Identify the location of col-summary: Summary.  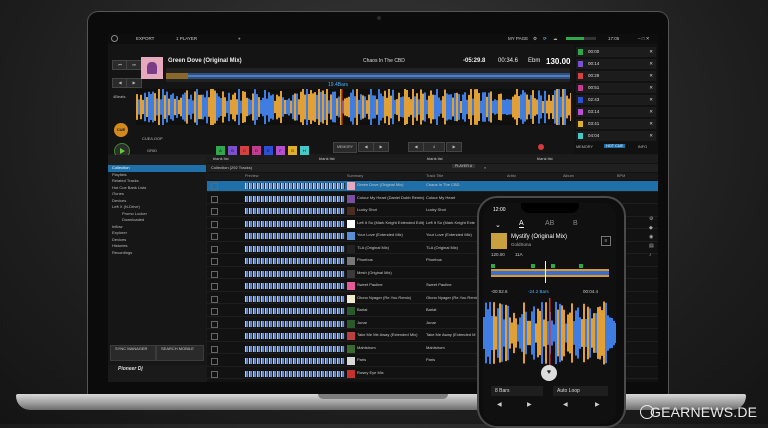
(355, 176).